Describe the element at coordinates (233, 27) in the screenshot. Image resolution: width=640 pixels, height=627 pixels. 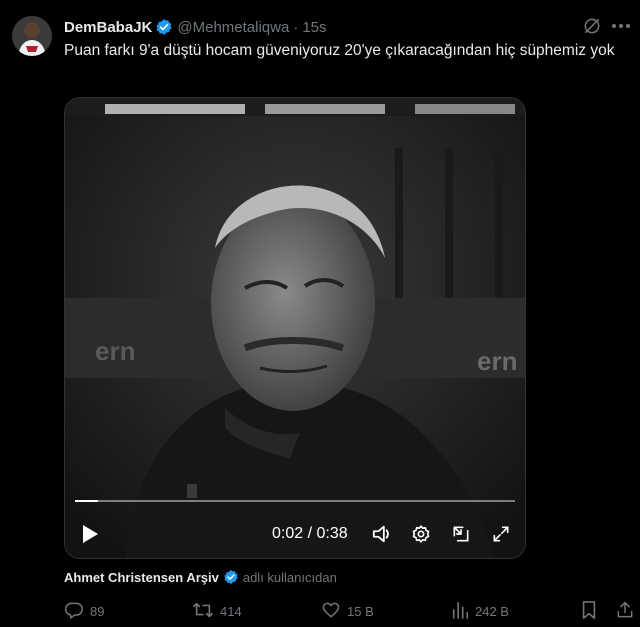
I see `handle: @Mehmetaliqwa` at that location.